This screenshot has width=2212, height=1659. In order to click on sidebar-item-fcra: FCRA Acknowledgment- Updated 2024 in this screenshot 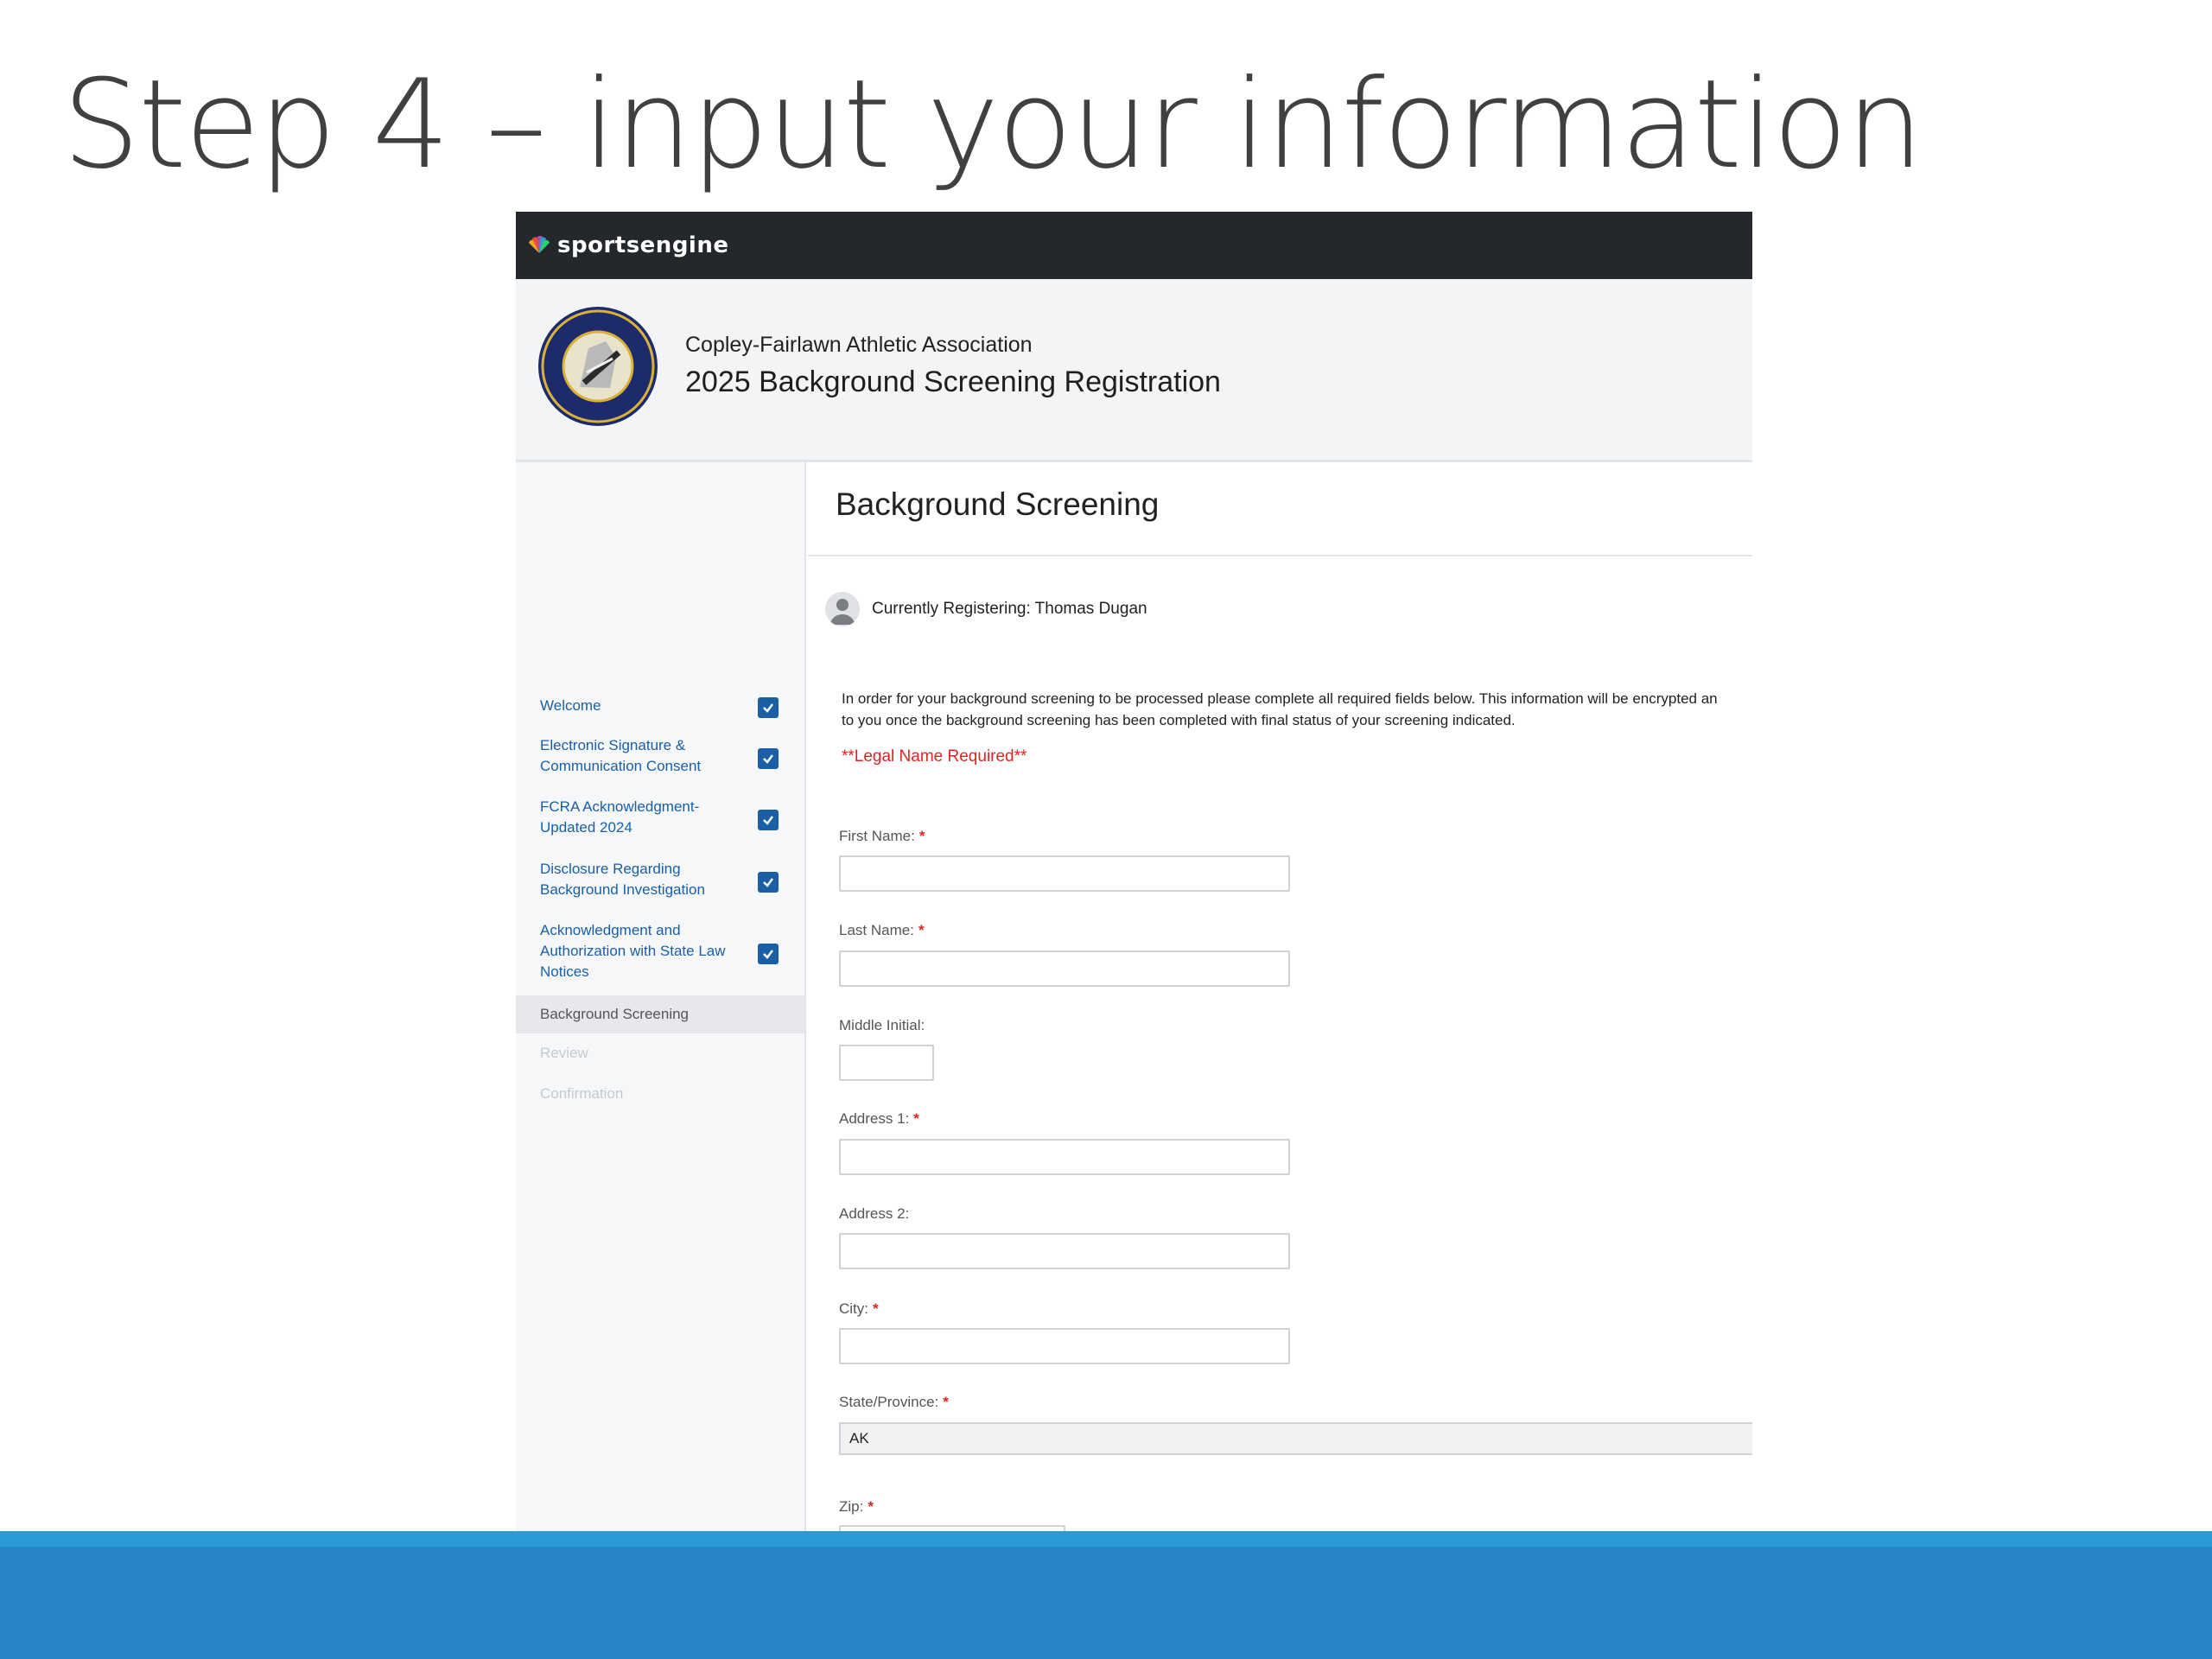, I will do `click(643, 817)`.